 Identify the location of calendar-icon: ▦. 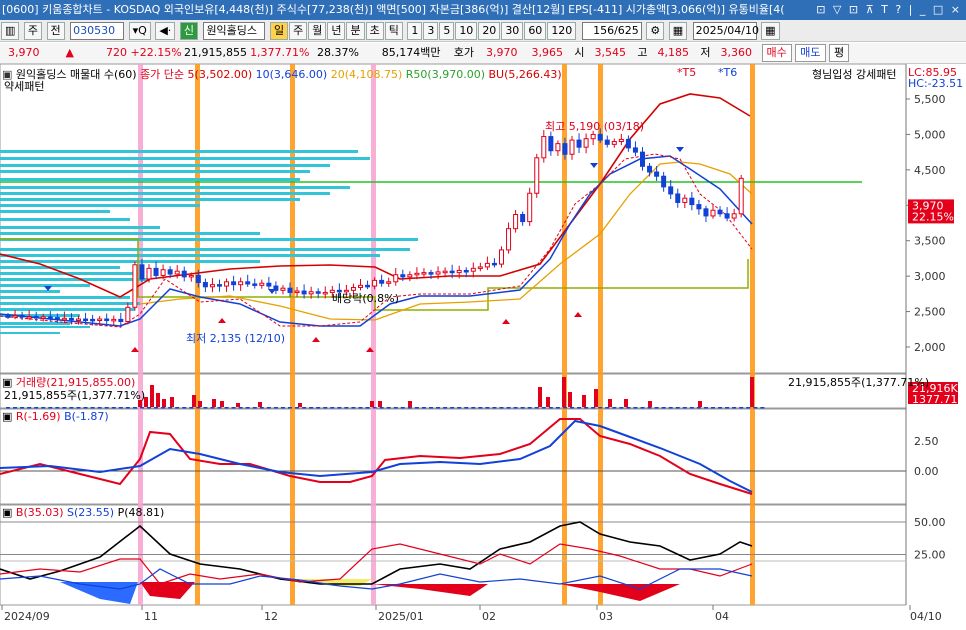
(770, 31).